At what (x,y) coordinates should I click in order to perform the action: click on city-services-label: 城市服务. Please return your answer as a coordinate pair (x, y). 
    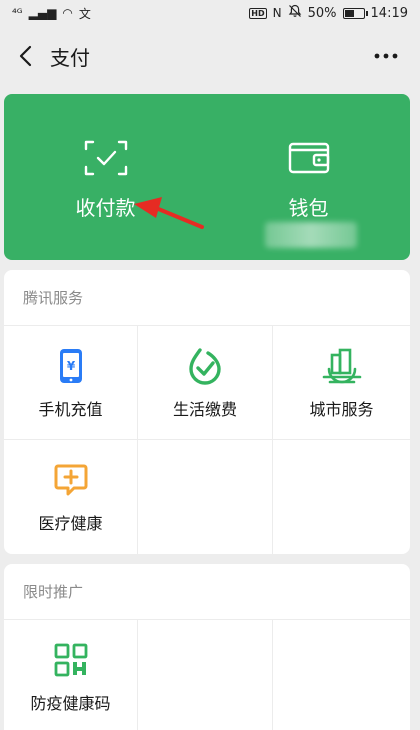
    Looking at the image, I should click on (341, 409).